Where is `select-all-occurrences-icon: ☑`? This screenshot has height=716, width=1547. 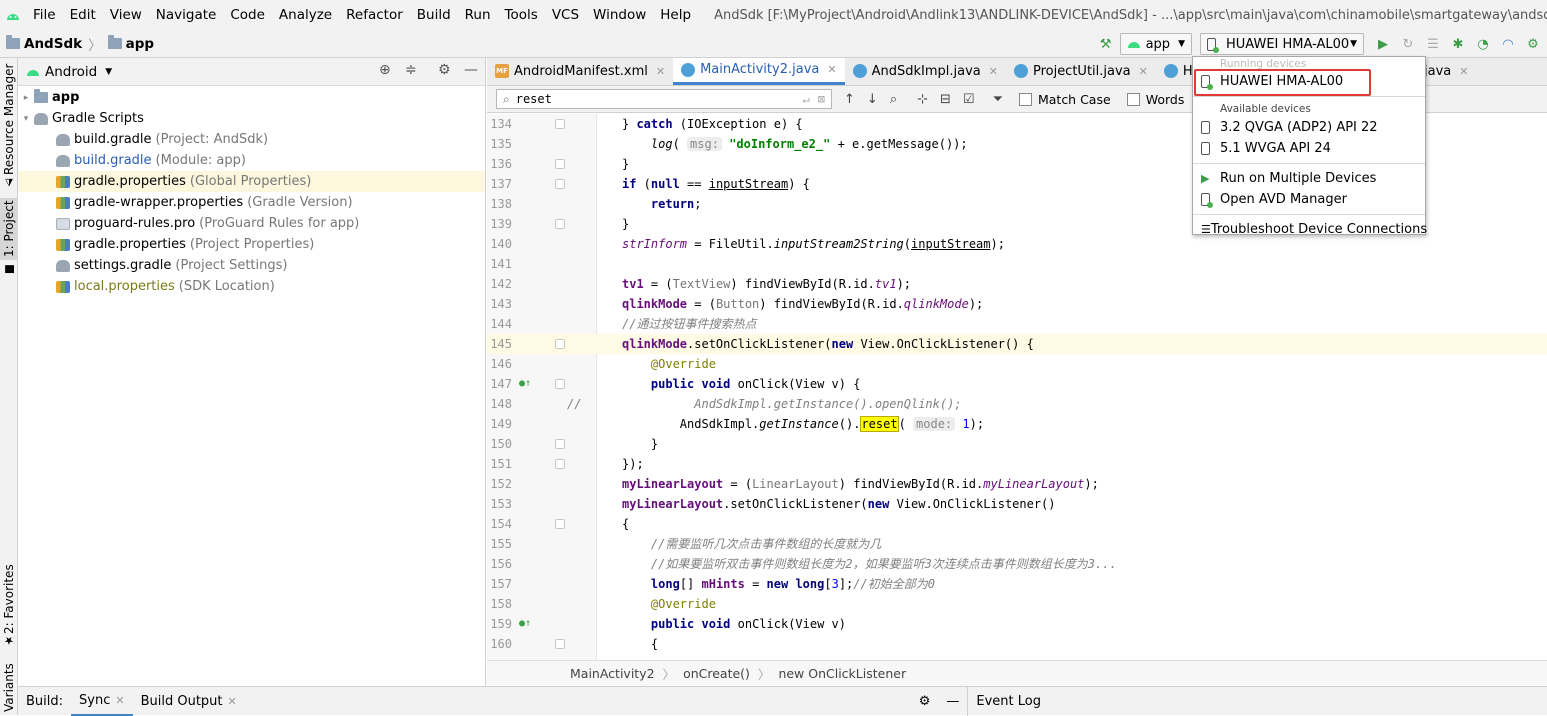 select-all-occurrences-icon: ☑ is located at coordinates (969, 99).